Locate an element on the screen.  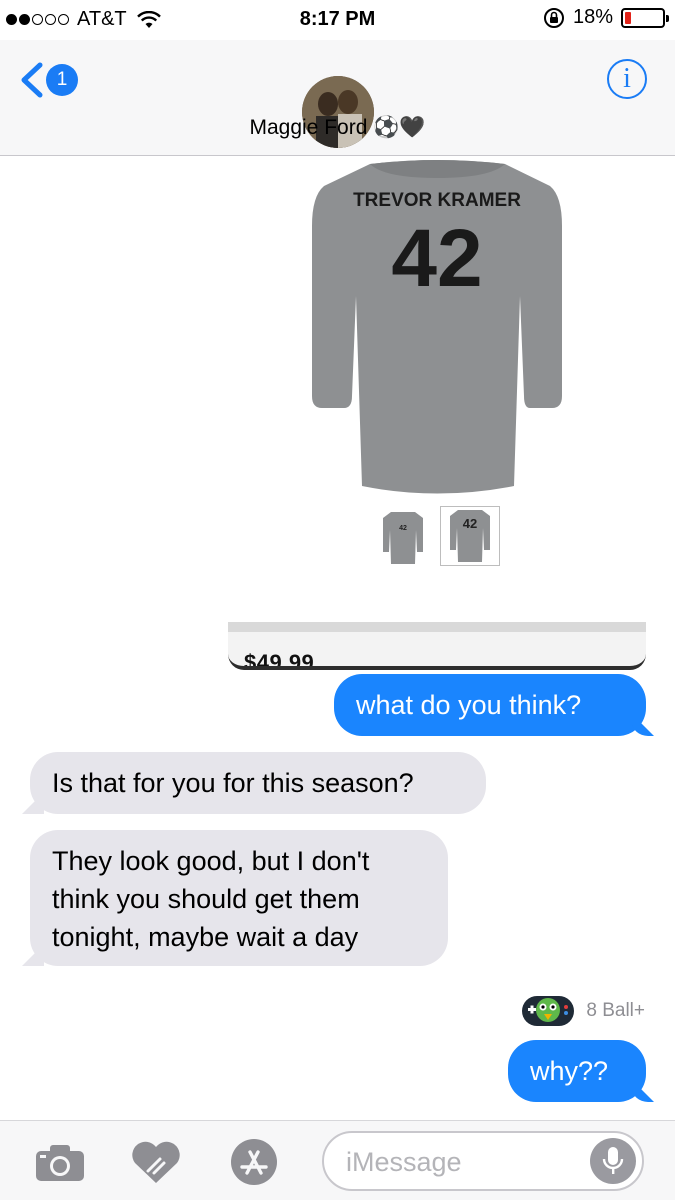
message-line: think you should get them is located at coordinates (206, 899).